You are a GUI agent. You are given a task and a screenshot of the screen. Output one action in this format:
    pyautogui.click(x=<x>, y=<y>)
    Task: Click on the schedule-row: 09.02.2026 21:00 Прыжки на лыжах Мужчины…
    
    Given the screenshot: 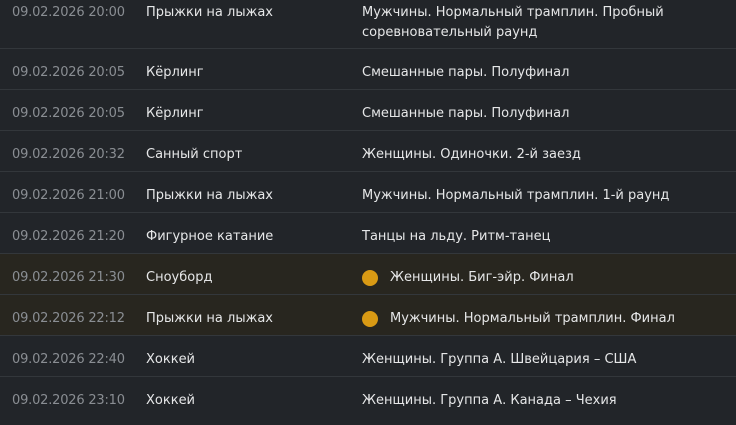 What is the action you would take?
    pyautogui.click(x=368, y=192)
    